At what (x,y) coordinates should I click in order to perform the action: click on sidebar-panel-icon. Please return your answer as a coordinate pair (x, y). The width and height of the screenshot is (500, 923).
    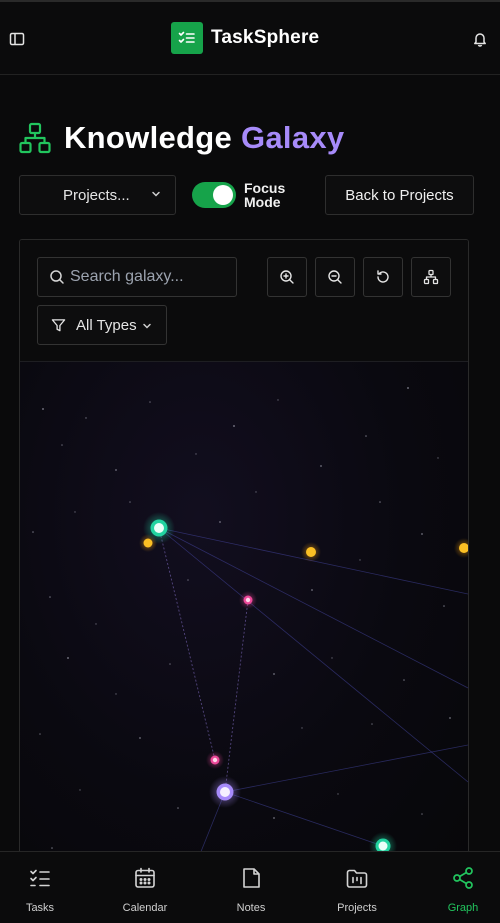
    Looking at the image, I should click on (17, 39).